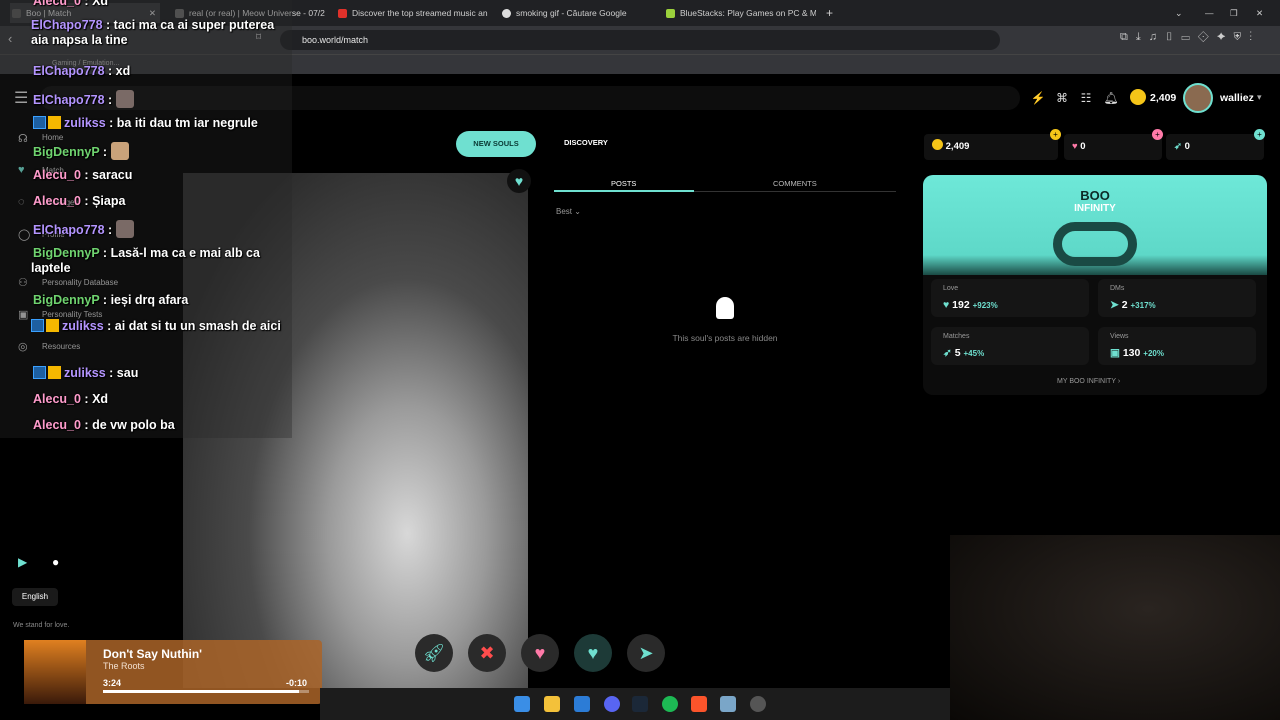 The image size is (1280, 720). What do you see at coordinates (540, 653) in the screenshot?
I see `love-button: ♥` at bounding box center [540, 653].